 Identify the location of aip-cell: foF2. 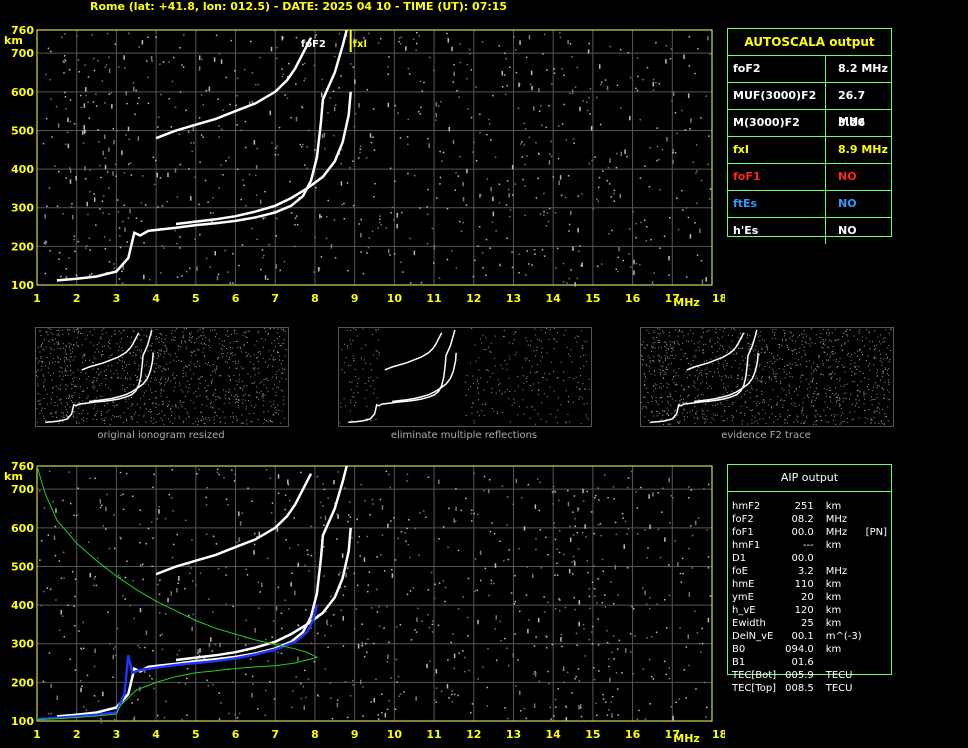
(743, 519).